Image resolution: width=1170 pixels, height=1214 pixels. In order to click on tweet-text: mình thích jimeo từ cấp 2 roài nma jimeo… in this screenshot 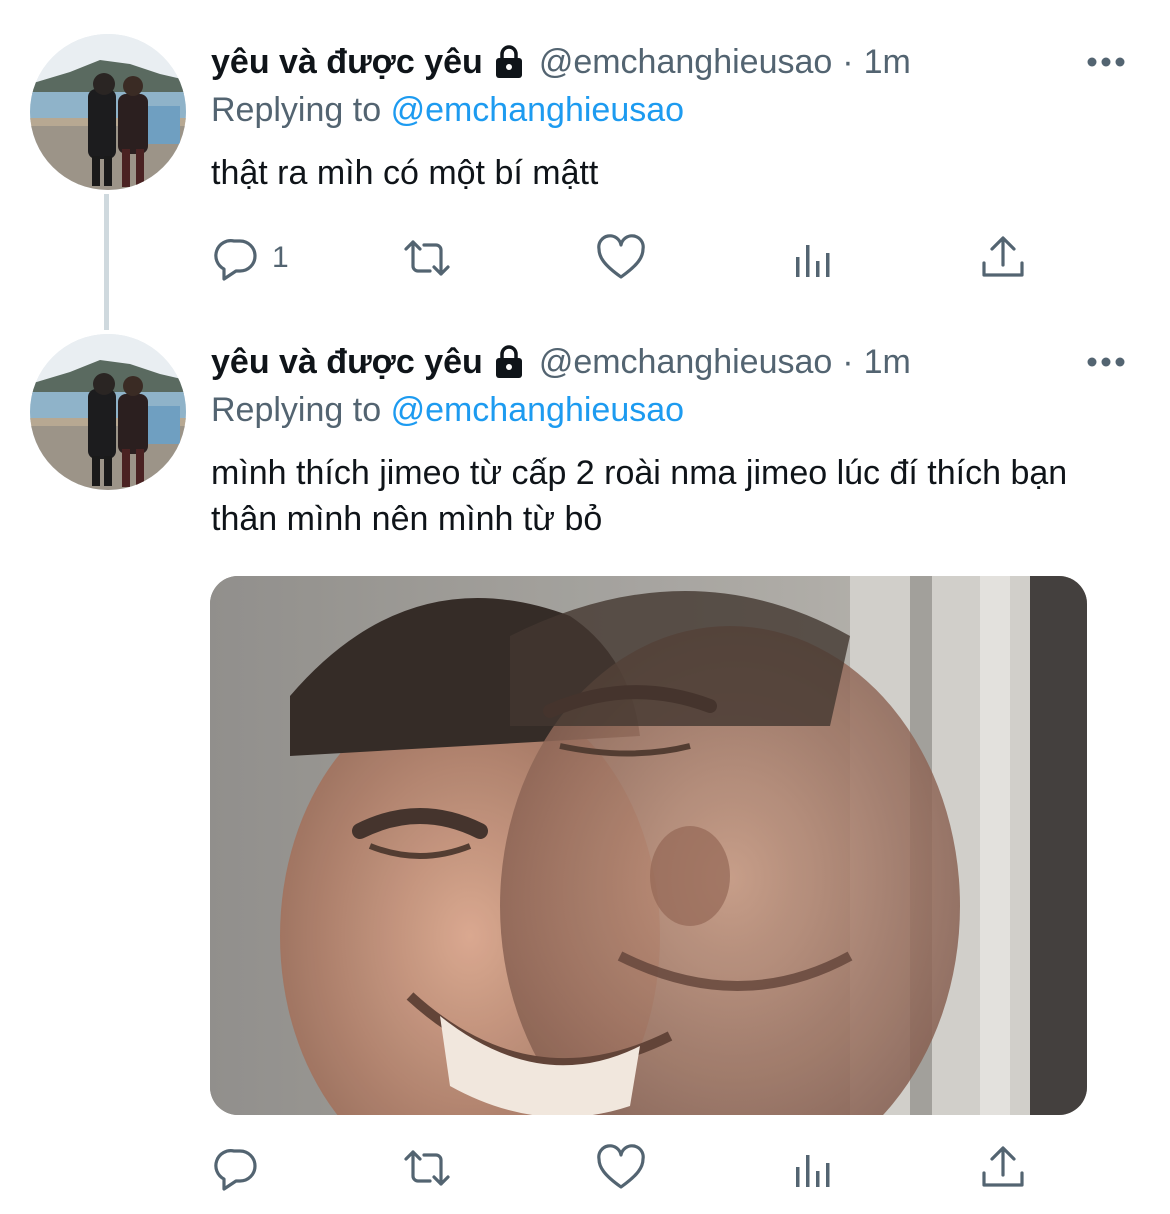, I will do `click(639, 496)`.